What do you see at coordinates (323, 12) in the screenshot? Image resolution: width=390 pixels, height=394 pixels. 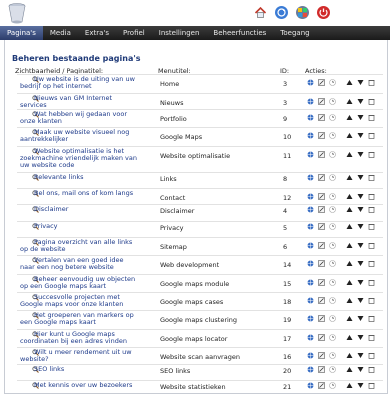 I see `logout-icon` at bounding box center [323, 12].